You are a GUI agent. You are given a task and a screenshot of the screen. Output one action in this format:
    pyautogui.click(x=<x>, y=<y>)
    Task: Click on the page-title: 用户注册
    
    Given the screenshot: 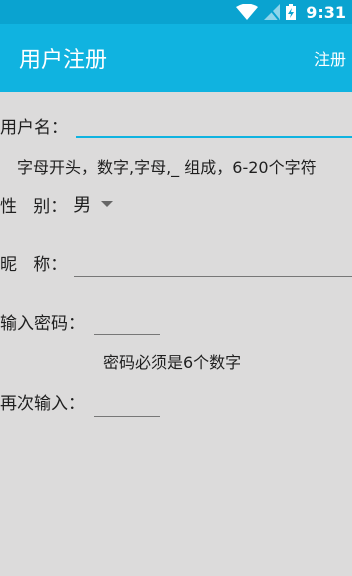 What is the action you would take?
    pyautogui.click(x=63, y=60)
    